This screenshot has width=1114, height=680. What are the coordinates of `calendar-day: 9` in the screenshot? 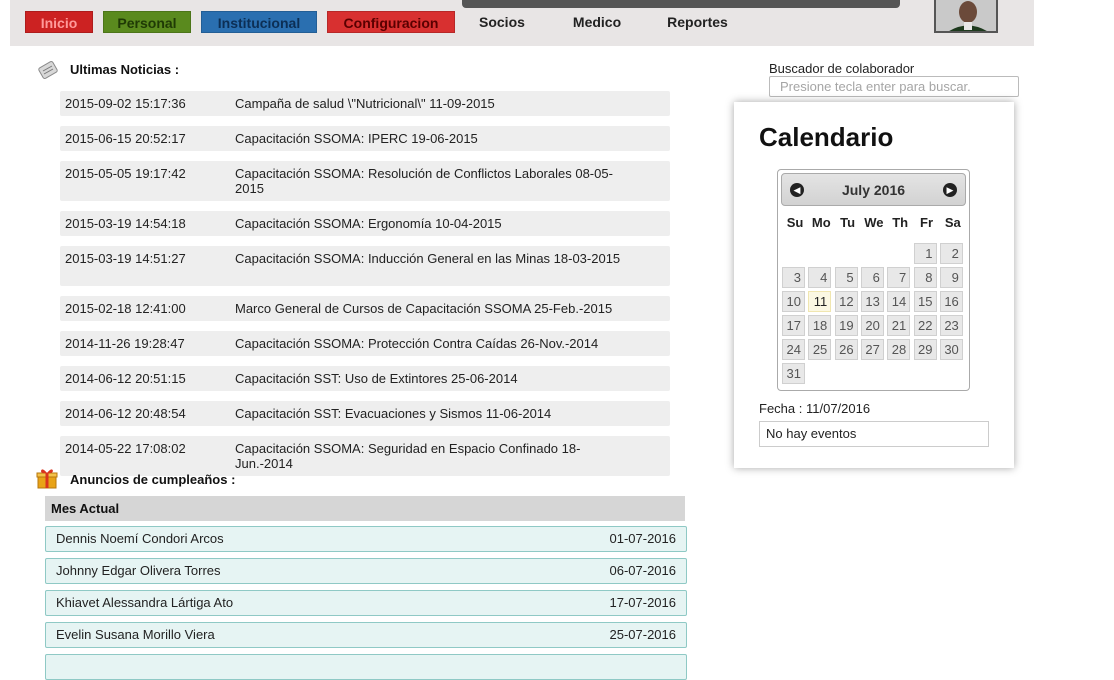 It's located at (951, 277).